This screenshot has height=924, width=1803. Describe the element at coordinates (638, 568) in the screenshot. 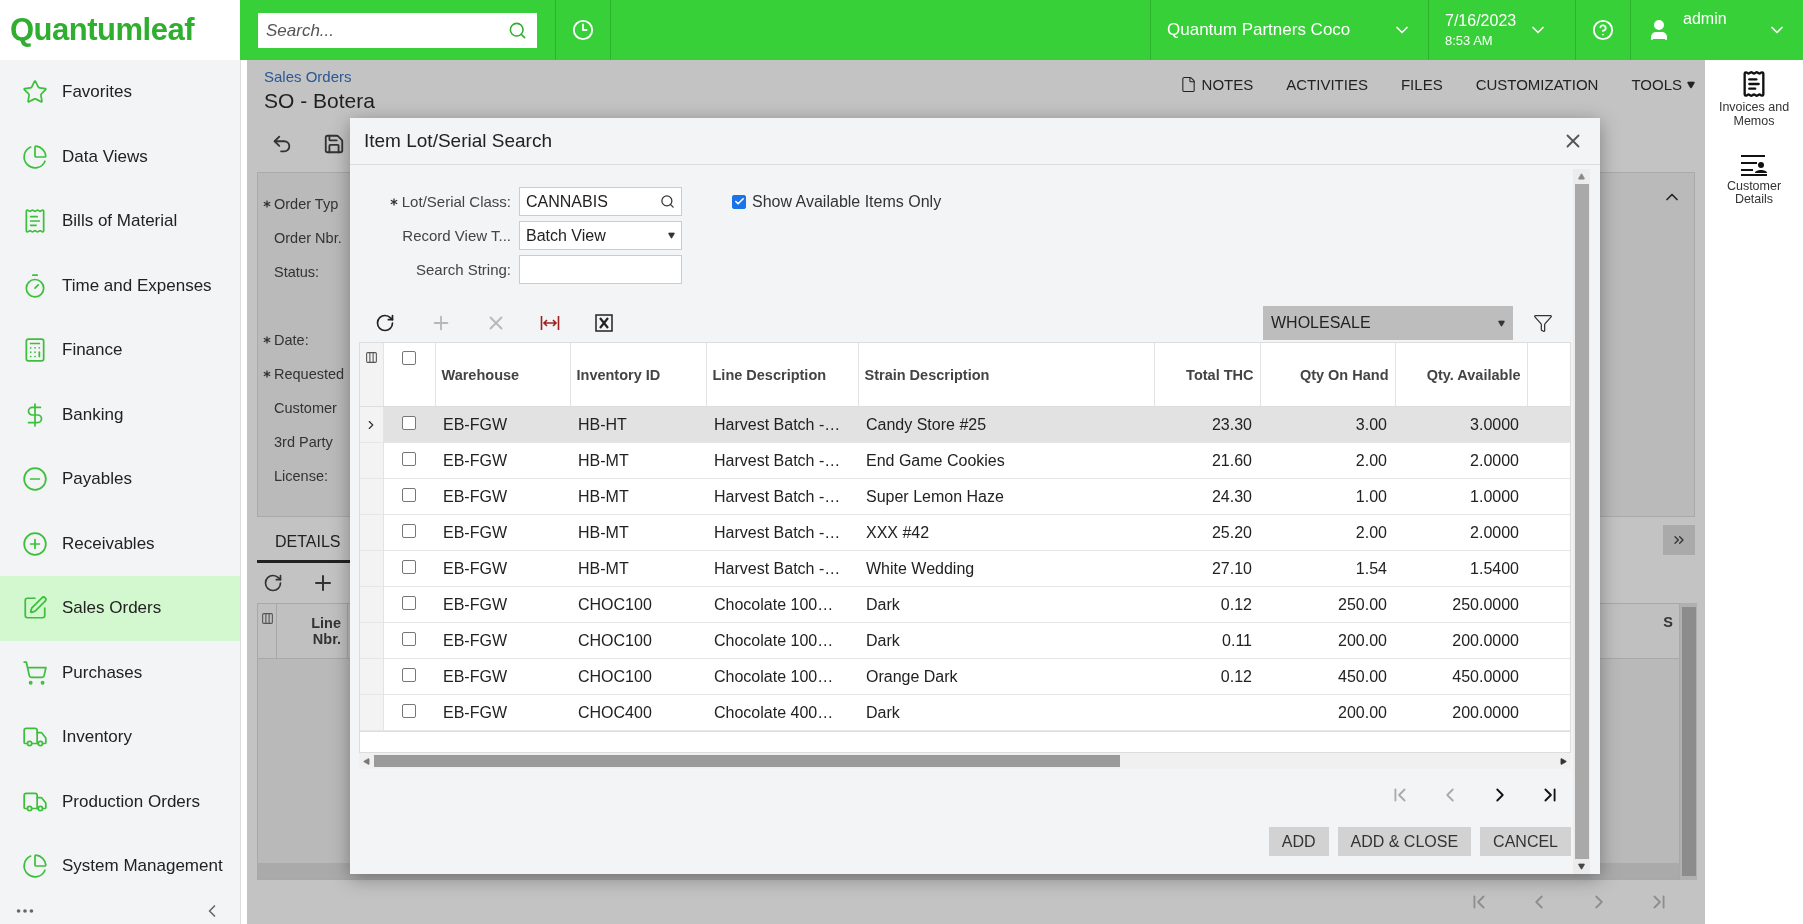

I see `table-cell: HB-MT` at that location.